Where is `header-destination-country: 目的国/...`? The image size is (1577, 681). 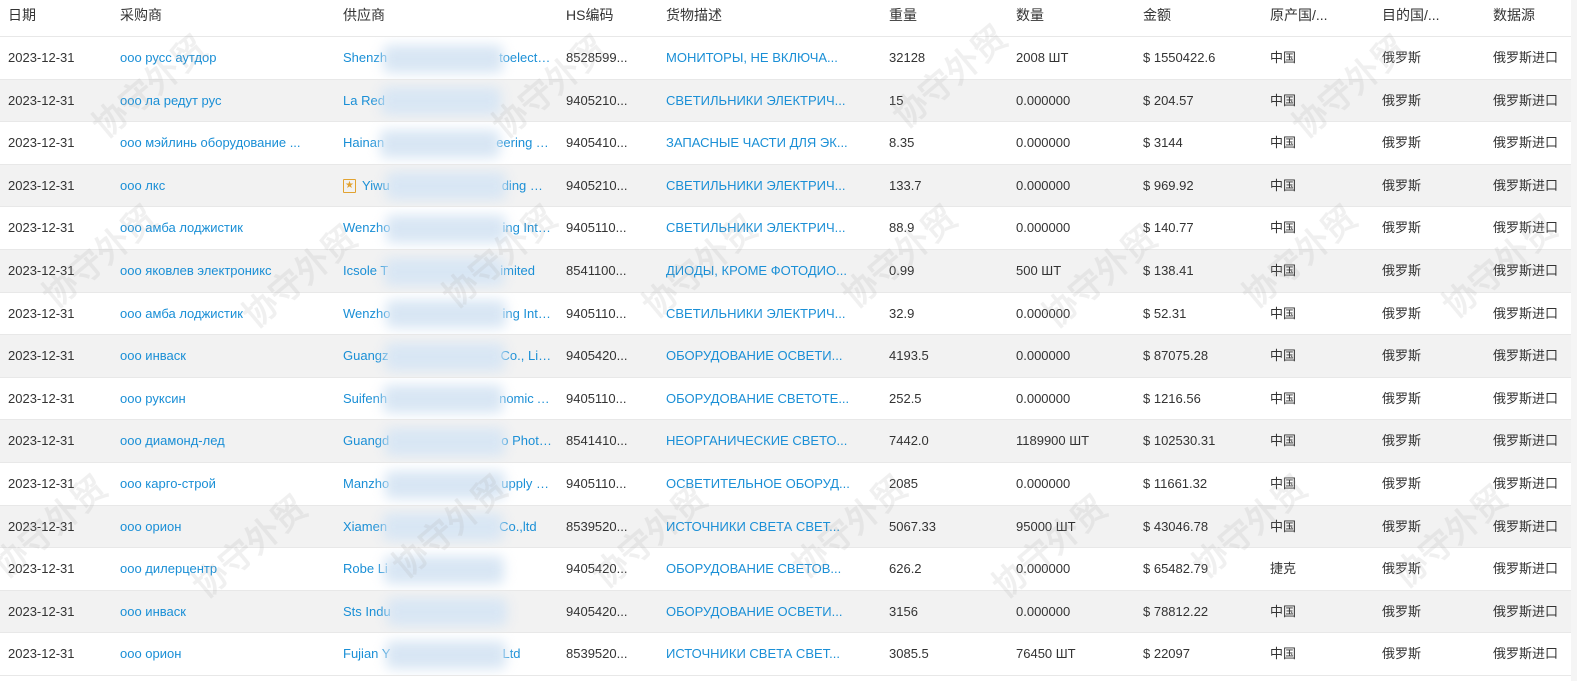 header-destination-country: 目的国/... is located at coordinates (1429, 18).